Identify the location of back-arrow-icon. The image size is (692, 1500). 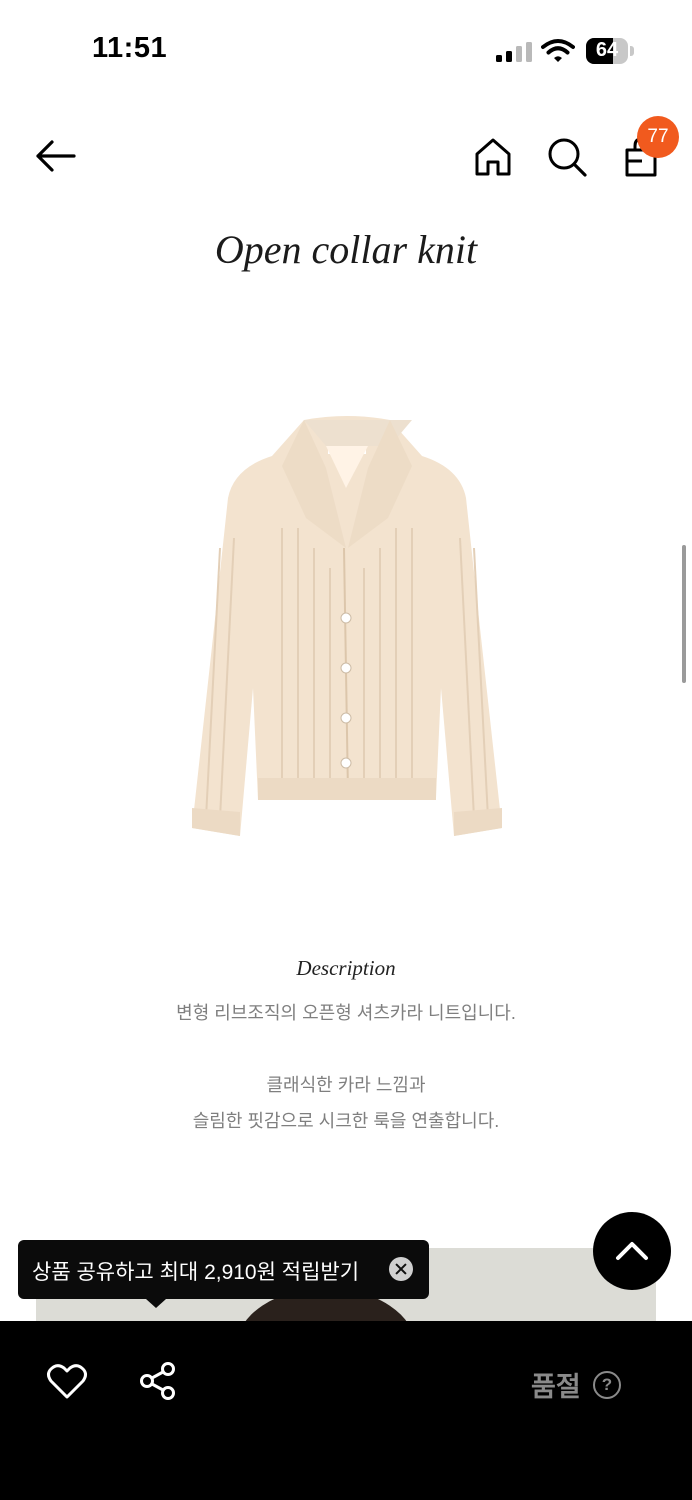
(56, 156).